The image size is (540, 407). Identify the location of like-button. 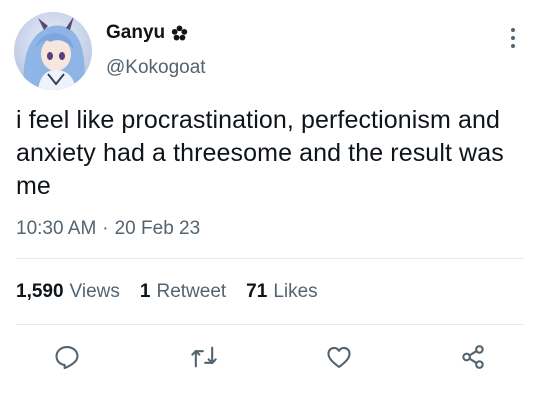
(339, 357).